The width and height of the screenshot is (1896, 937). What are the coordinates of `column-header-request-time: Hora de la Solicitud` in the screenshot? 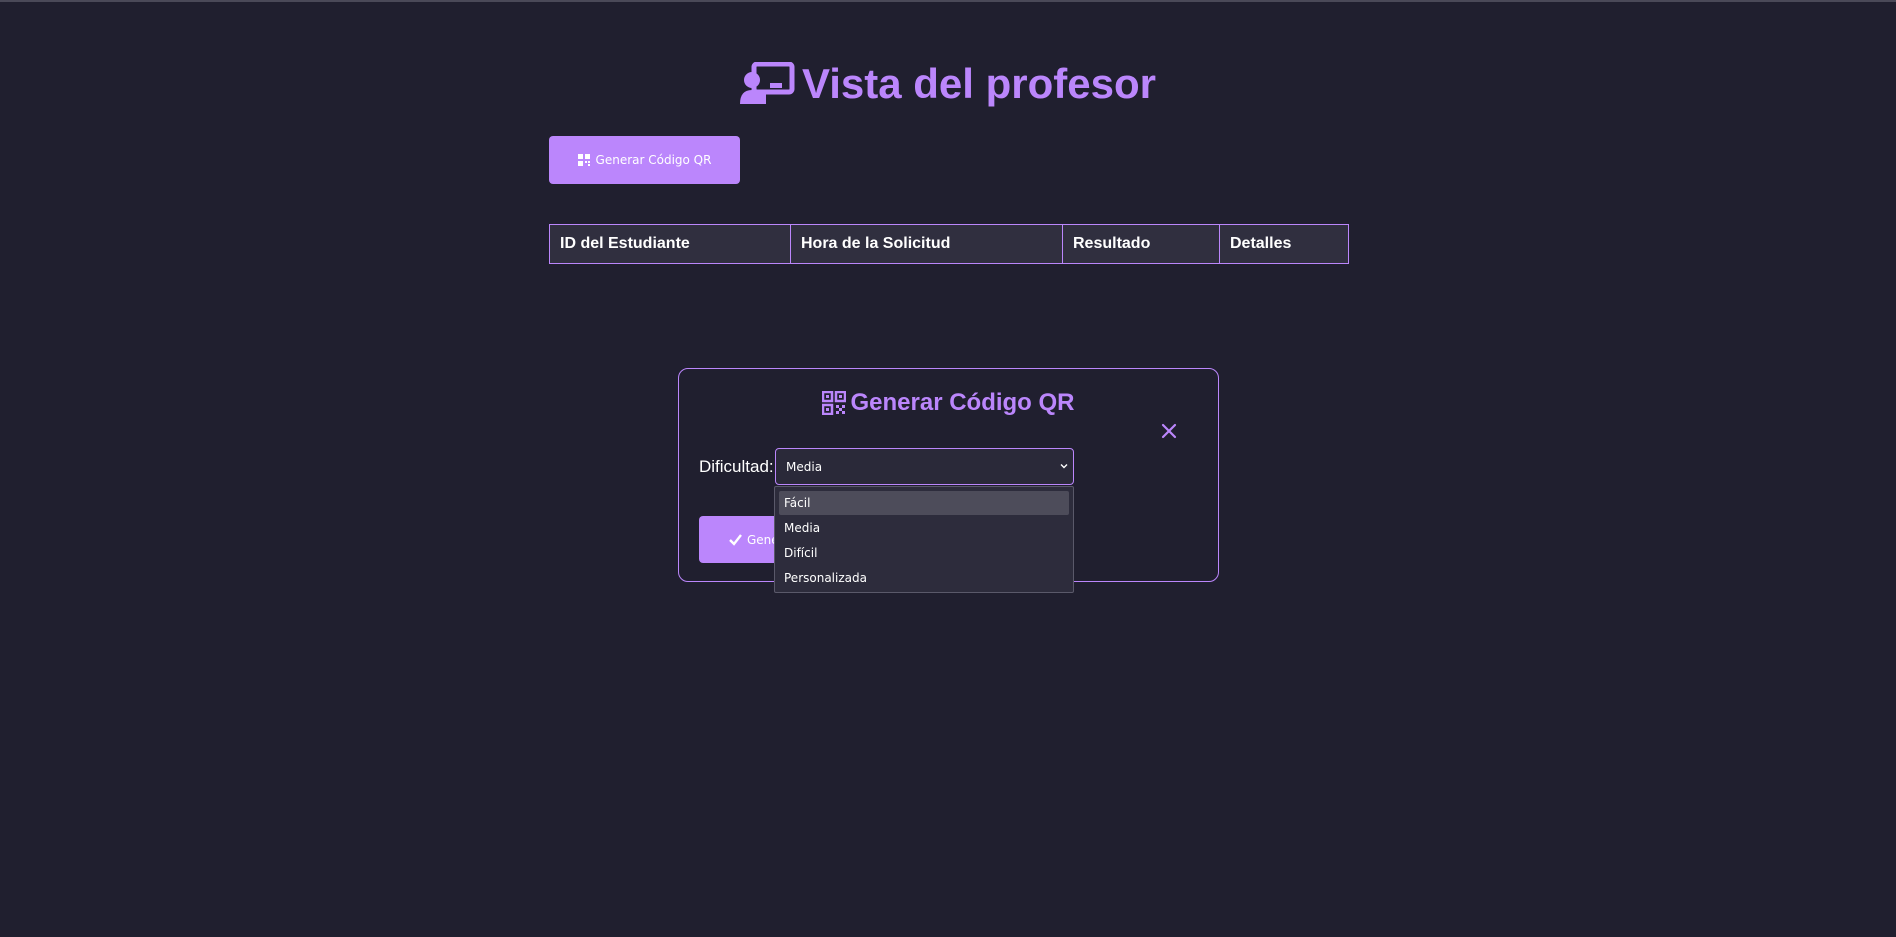 It's located at (926, 244).